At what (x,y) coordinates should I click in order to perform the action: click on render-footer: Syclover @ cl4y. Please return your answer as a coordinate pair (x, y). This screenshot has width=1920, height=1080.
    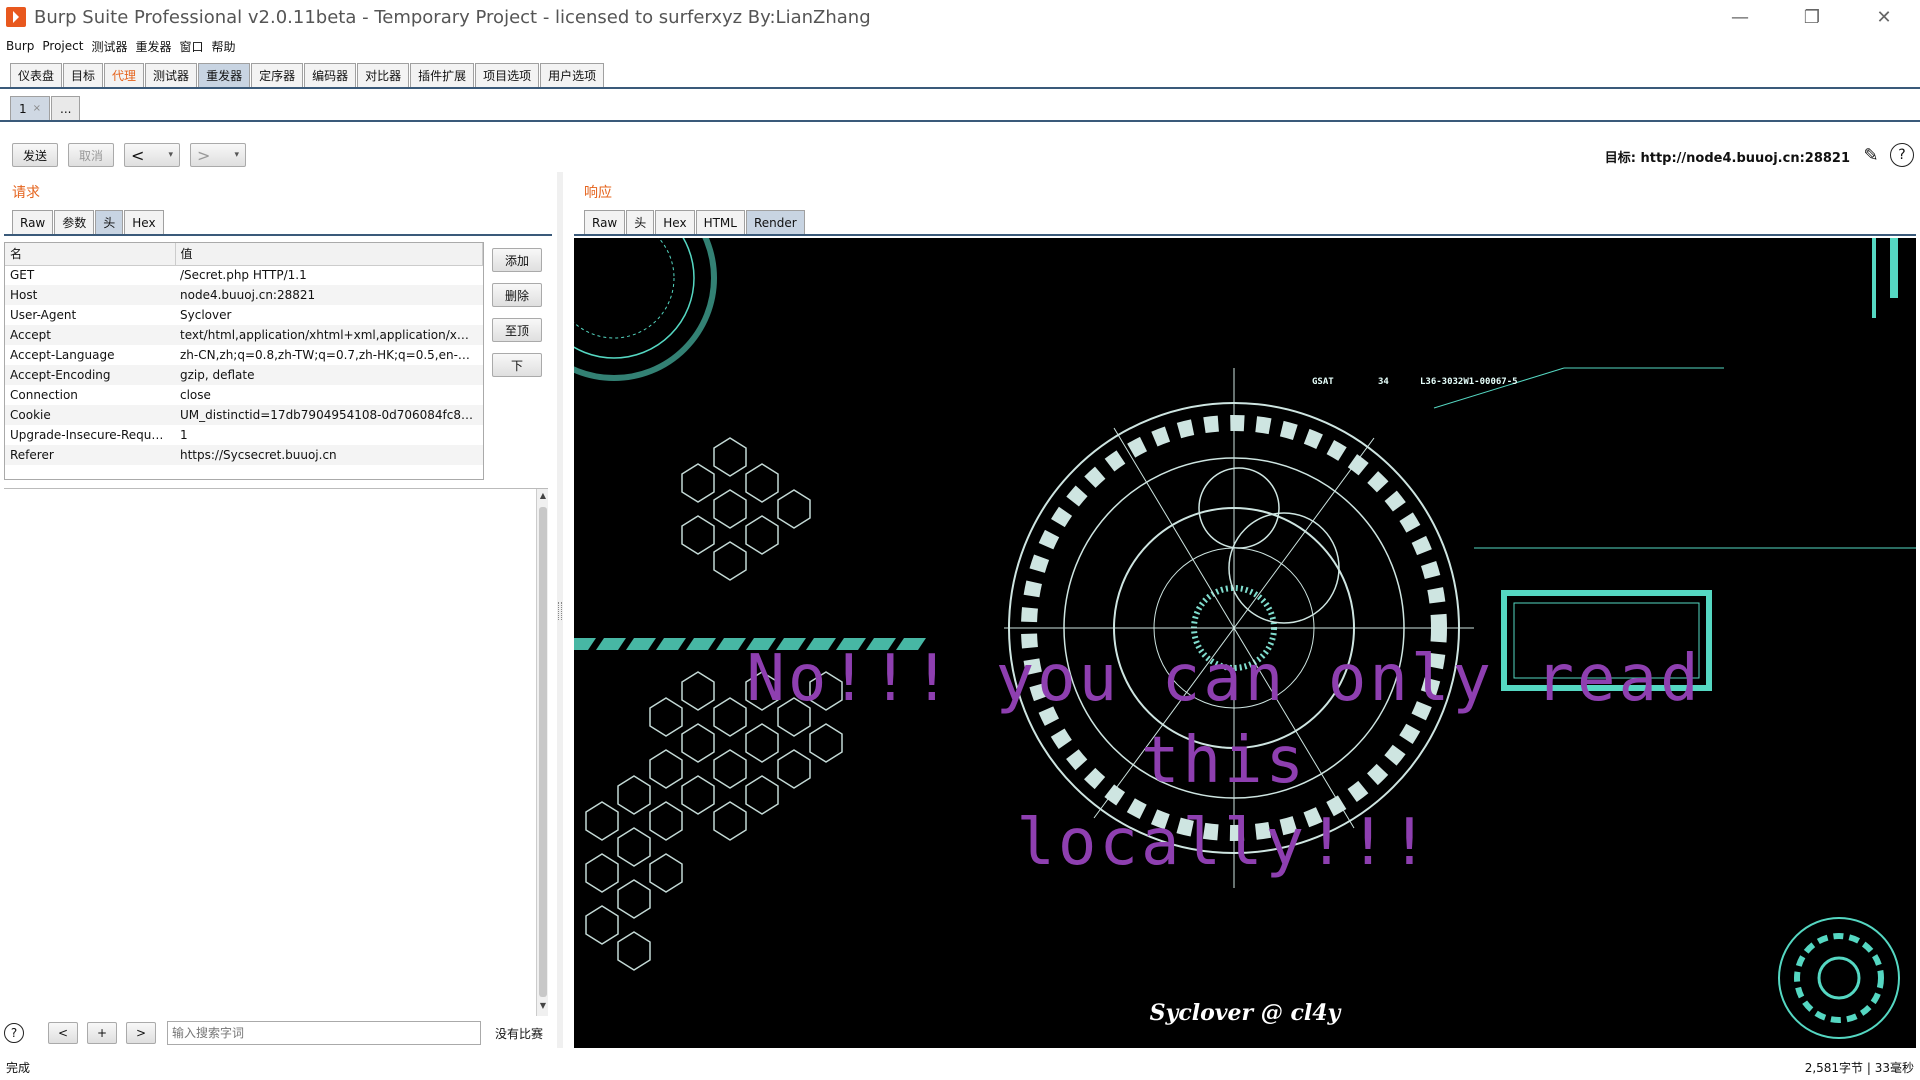
    Looking at the image, I should click on (1245, 1013).